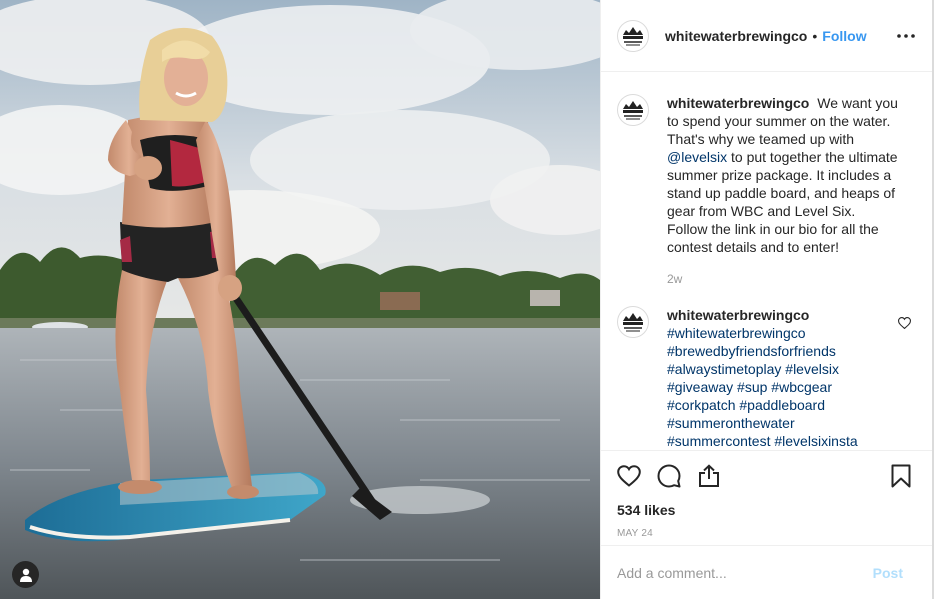  What do you see at coordinates (782, 405) in the screenshot?
I see `hashtag-link: #paddleboard` at bounding box center [782, 405].